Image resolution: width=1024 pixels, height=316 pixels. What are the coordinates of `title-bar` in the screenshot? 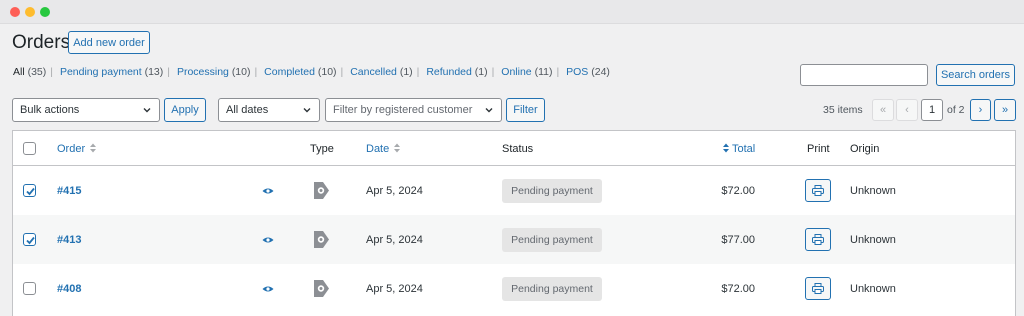 It's located at (512, 12).